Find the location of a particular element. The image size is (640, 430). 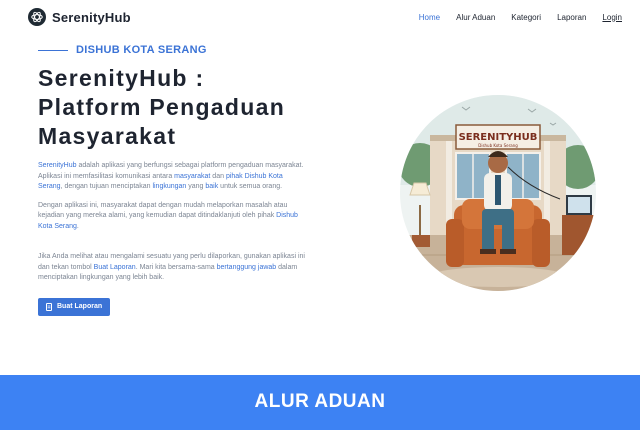

highlight: bertanggung jawab is located at coordinates (246, 267).